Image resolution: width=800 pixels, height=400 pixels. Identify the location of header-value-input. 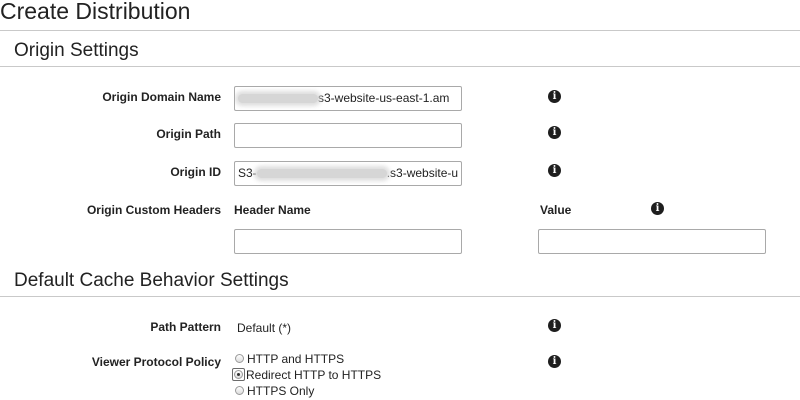
(652, 241).